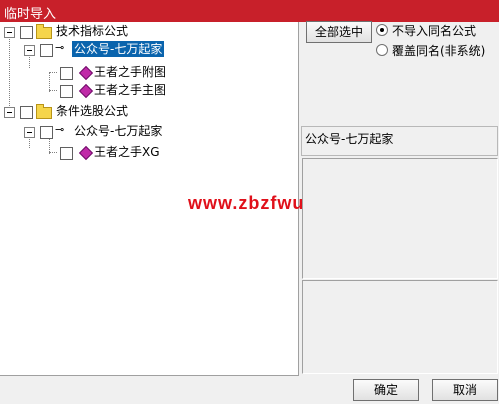  Describe the element at coordinates (92, 111) in the screenshot. I see `tree-node-label: 条件选股公式` at that location.